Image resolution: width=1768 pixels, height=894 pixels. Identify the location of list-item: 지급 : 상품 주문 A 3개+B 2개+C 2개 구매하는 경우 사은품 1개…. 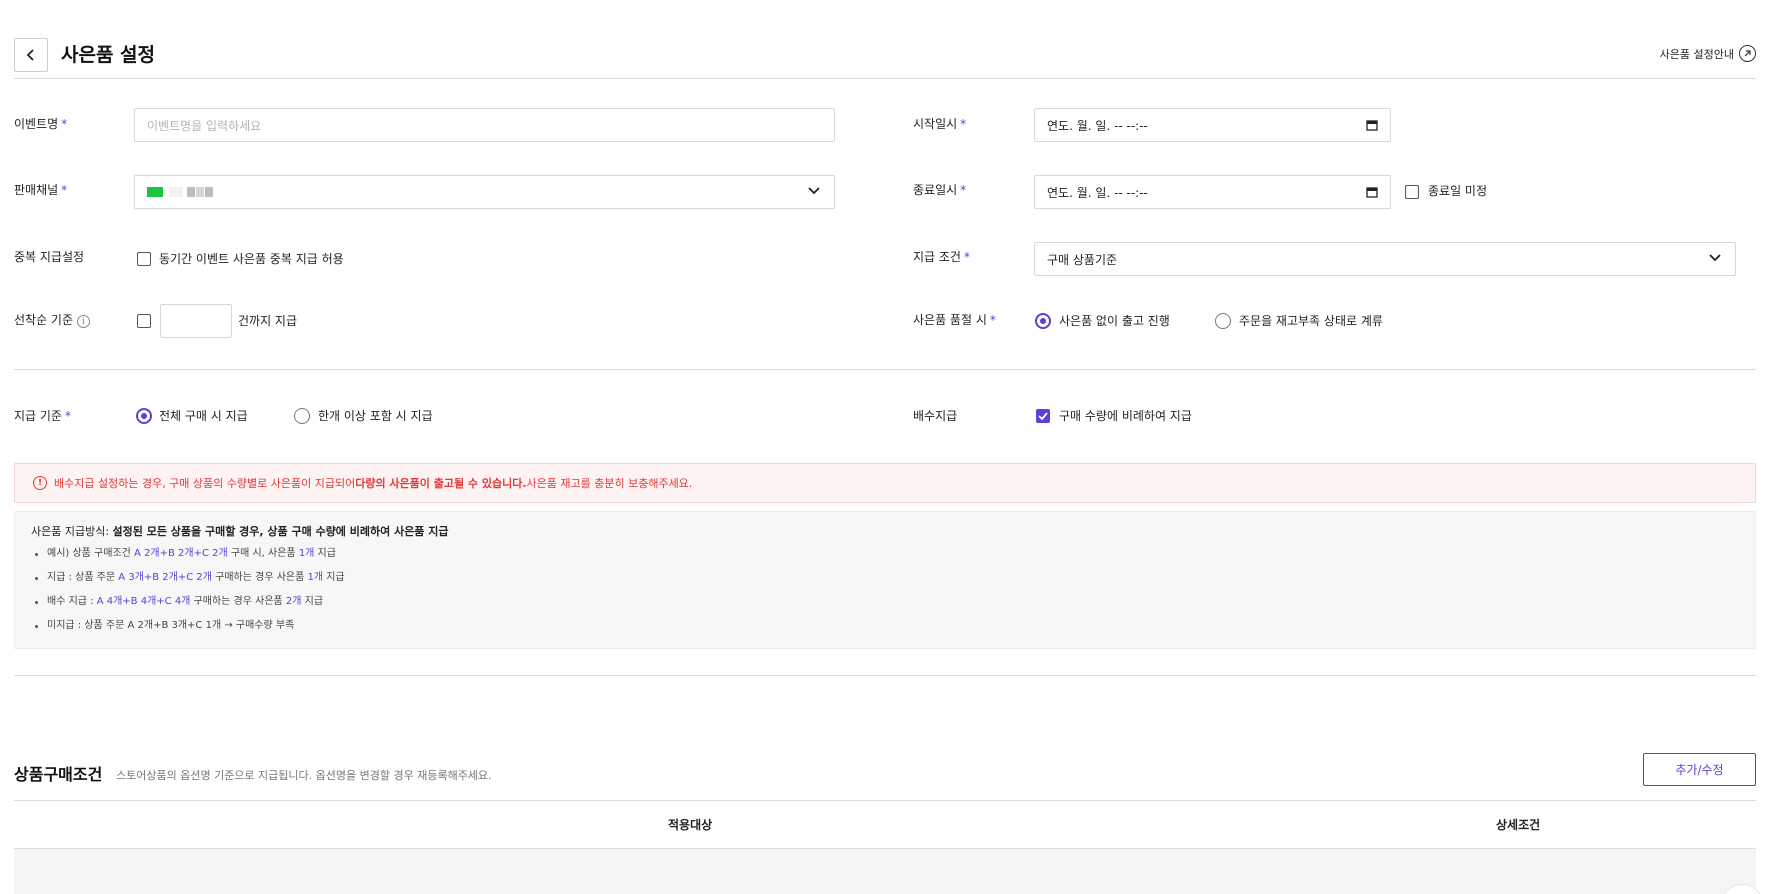
(887, 578).